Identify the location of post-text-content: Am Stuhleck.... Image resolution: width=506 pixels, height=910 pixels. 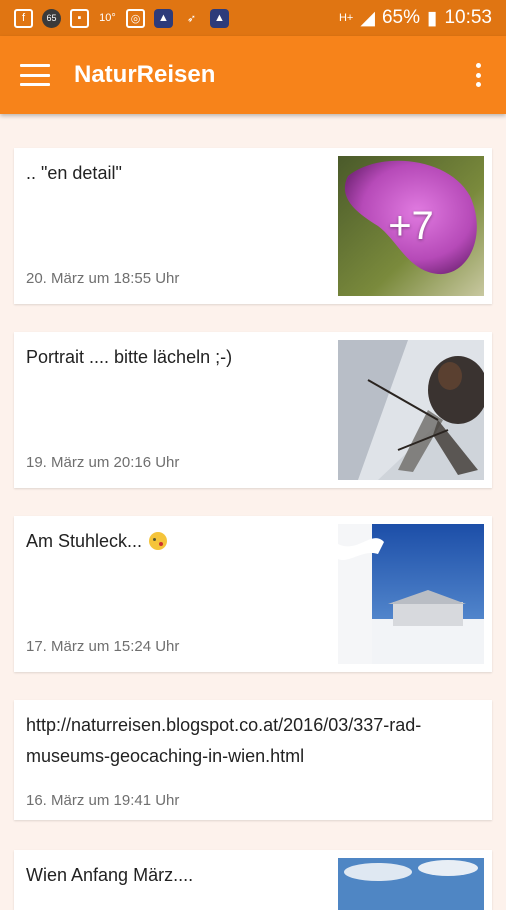
(87, 541).